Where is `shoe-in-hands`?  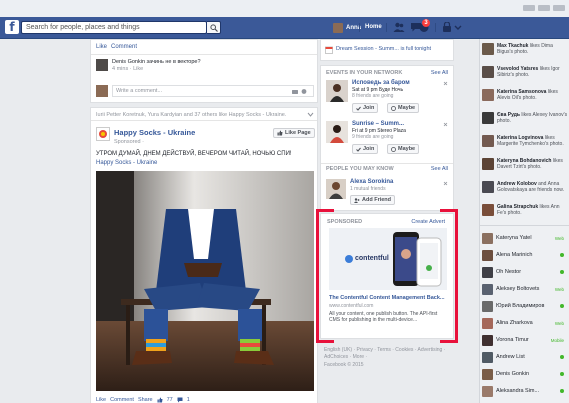 shoe-in-hands is located at coordinates (203, 270).